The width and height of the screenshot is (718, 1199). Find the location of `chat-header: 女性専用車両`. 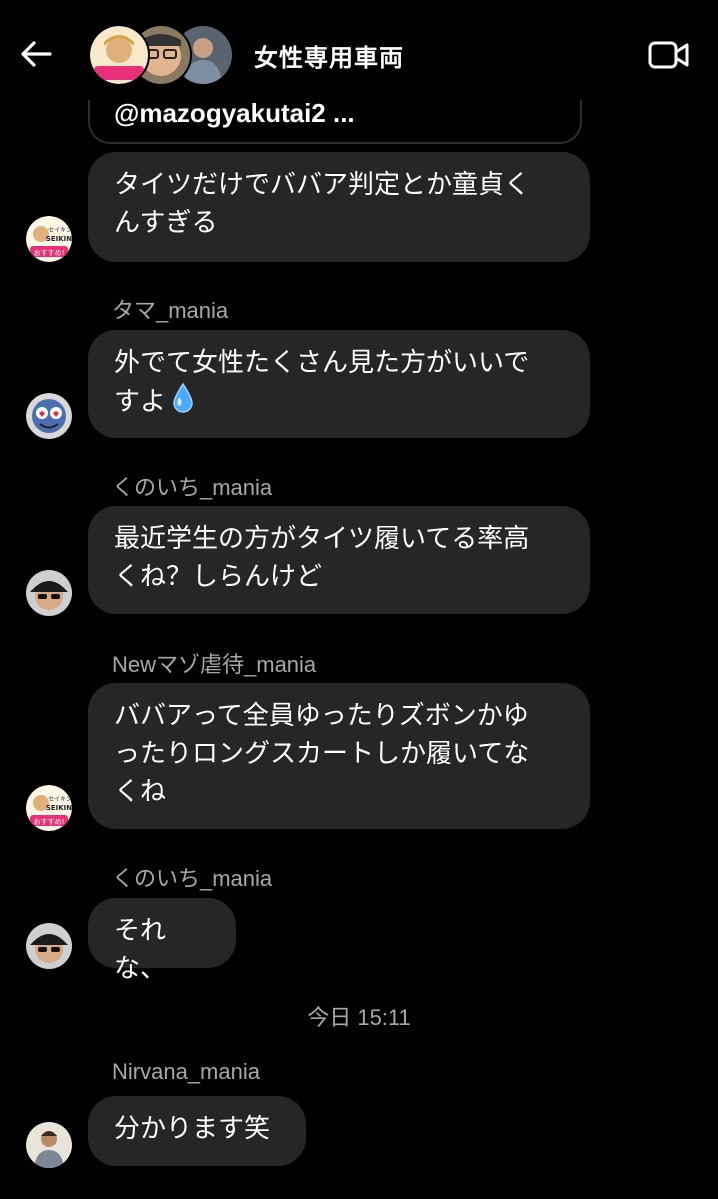

chat-header: 女性専用車両 is located at coordinates (359, 50).